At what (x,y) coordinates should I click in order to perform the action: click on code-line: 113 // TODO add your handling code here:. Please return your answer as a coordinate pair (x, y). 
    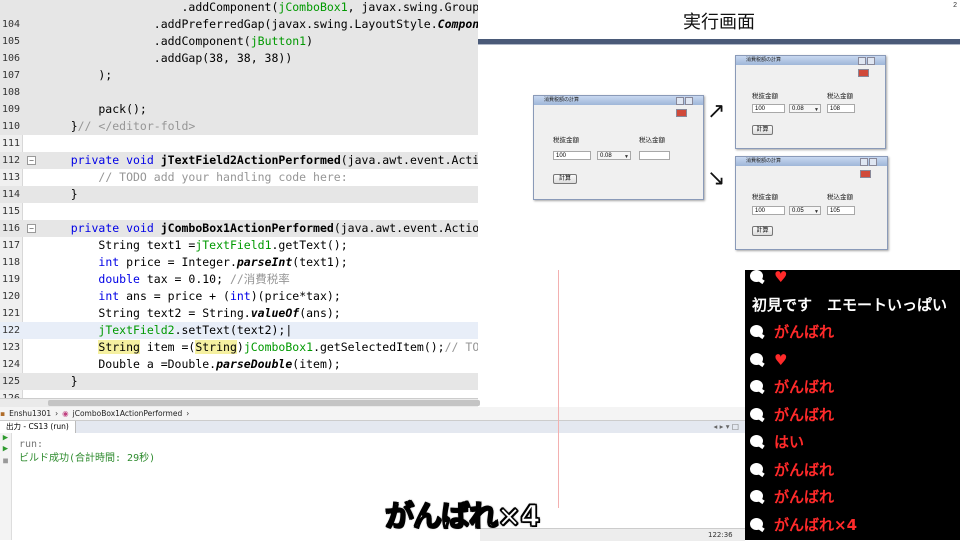
    Looking at the image, I should click on (239, 177).